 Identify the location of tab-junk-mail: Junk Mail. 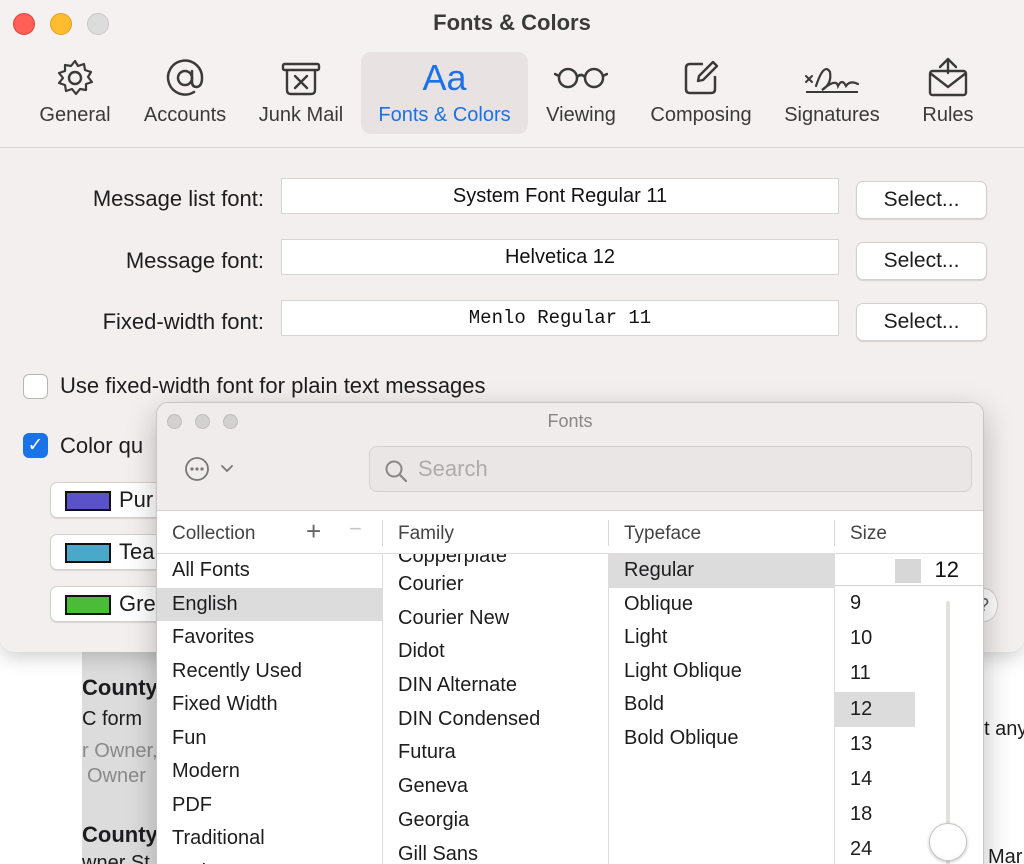
(301, 93).